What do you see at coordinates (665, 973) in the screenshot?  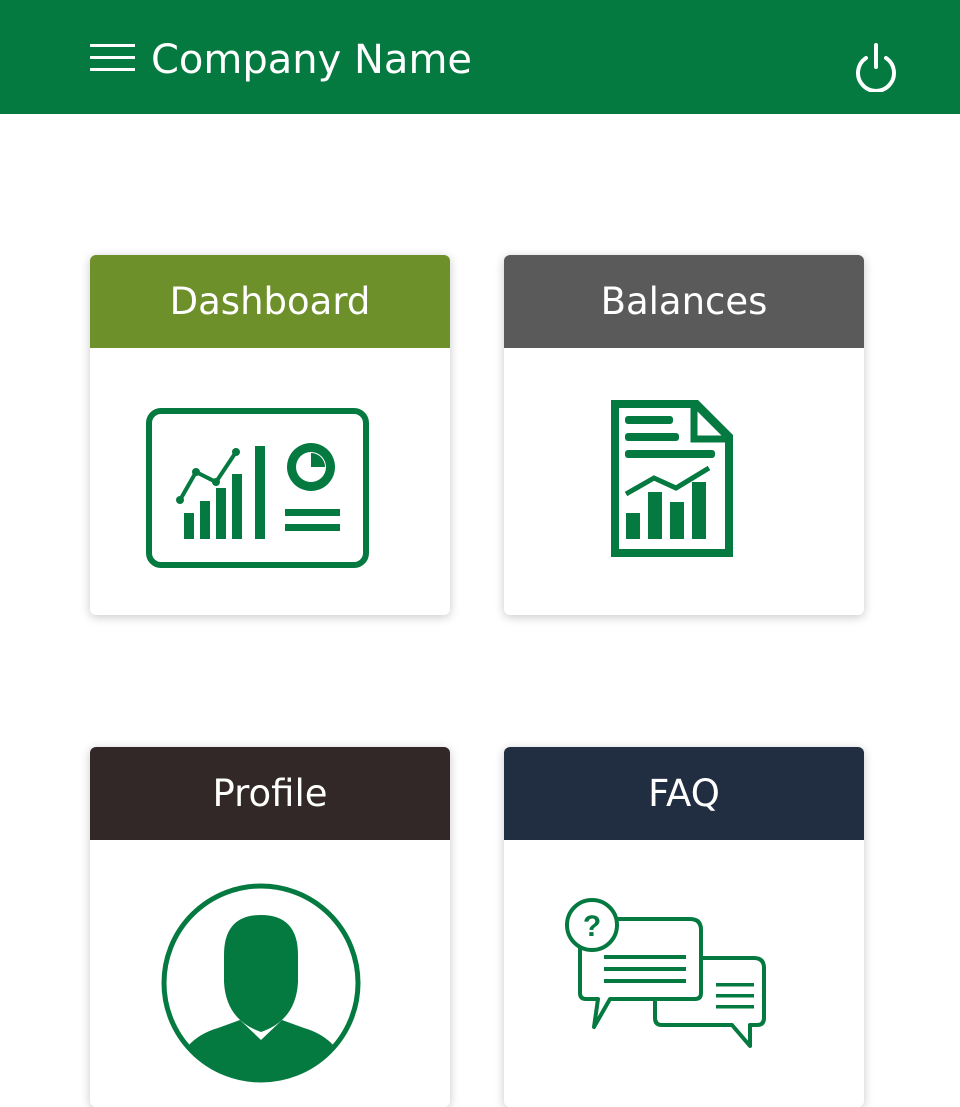 I see `faq-chat-bubbles-icon: ?` at bounding box center [665, 973].